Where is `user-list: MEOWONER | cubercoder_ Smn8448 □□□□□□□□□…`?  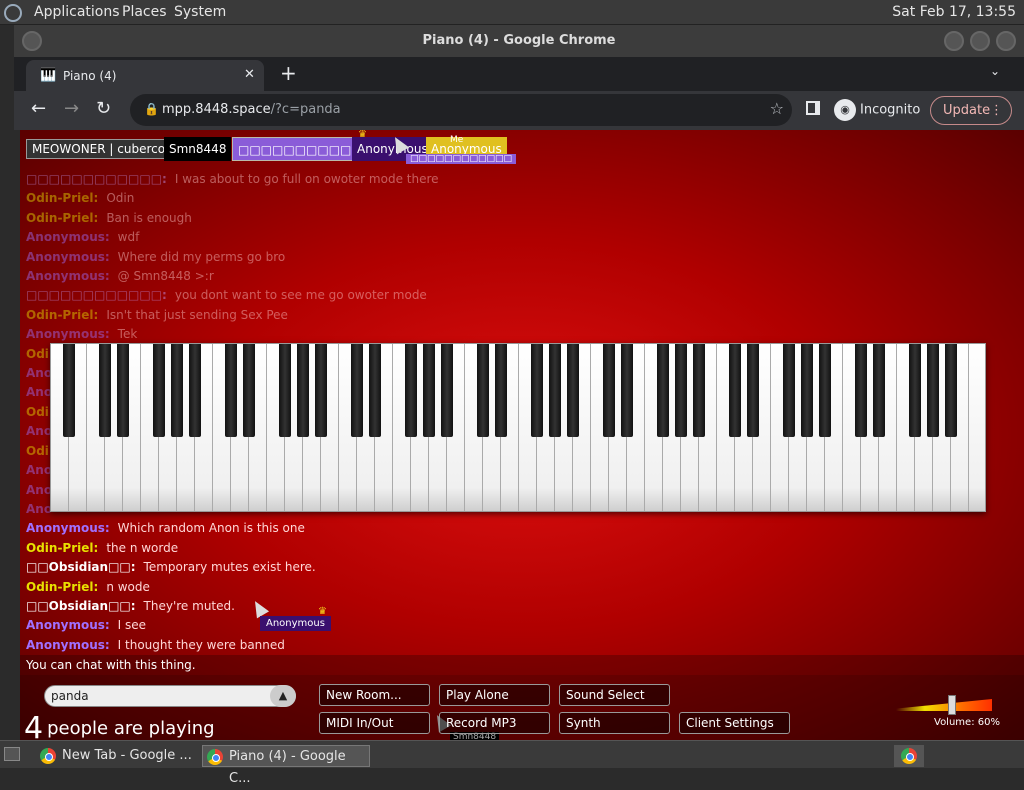
user-list: MEOWONER | cubercoder_ Smn8448 □□□□□□□□□… is located at coordinates (522, 147).